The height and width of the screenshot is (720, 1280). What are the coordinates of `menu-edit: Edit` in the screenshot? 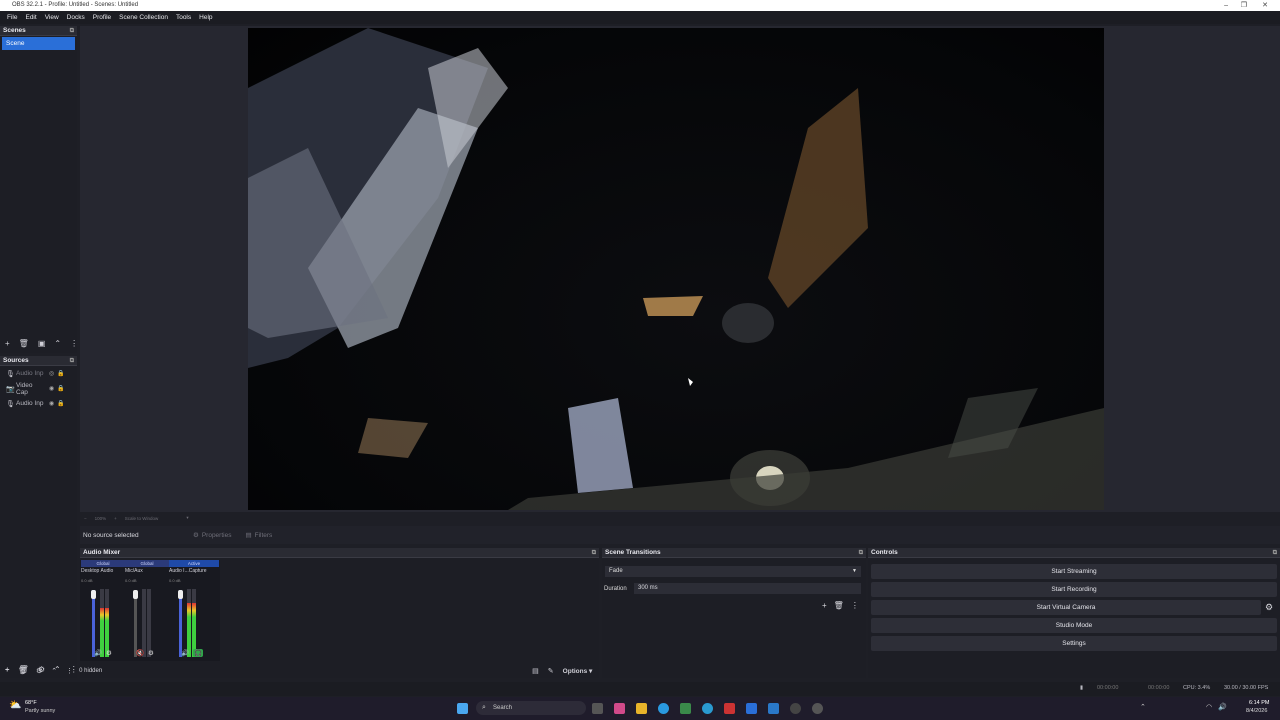 It's located at (30, 17).